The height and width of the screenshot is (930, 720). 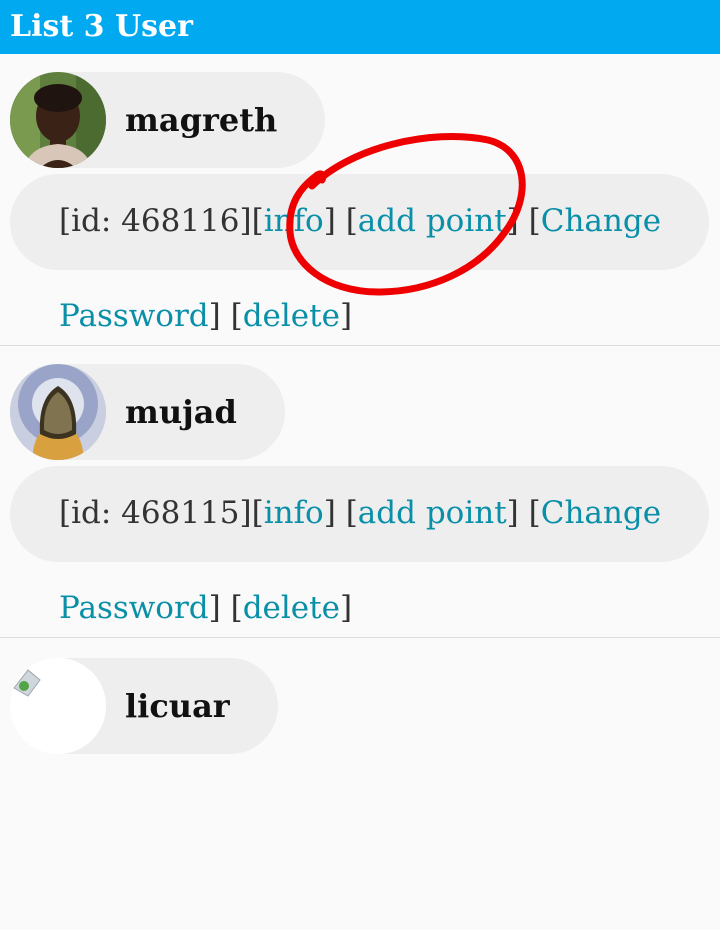 I want to click on user-name-pill: mujad, so click(x=147, y=412).